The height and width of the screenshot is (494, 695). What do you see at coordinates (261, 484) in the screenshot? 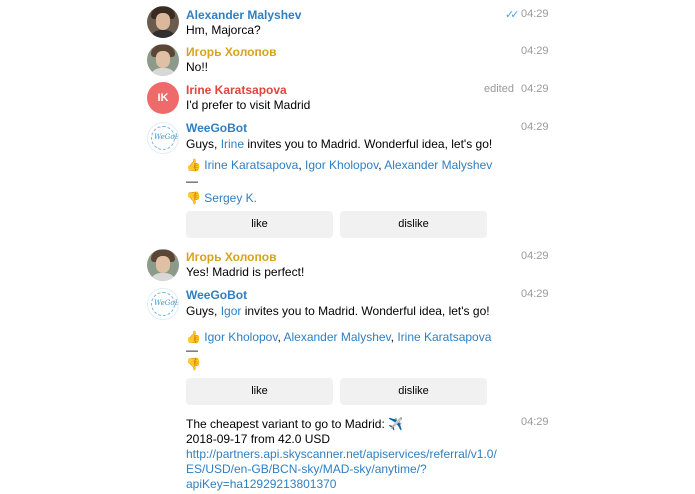
I see `skyscanner-link-cont: apiKey=ha12929213801370` at bounding box center [261, 484].